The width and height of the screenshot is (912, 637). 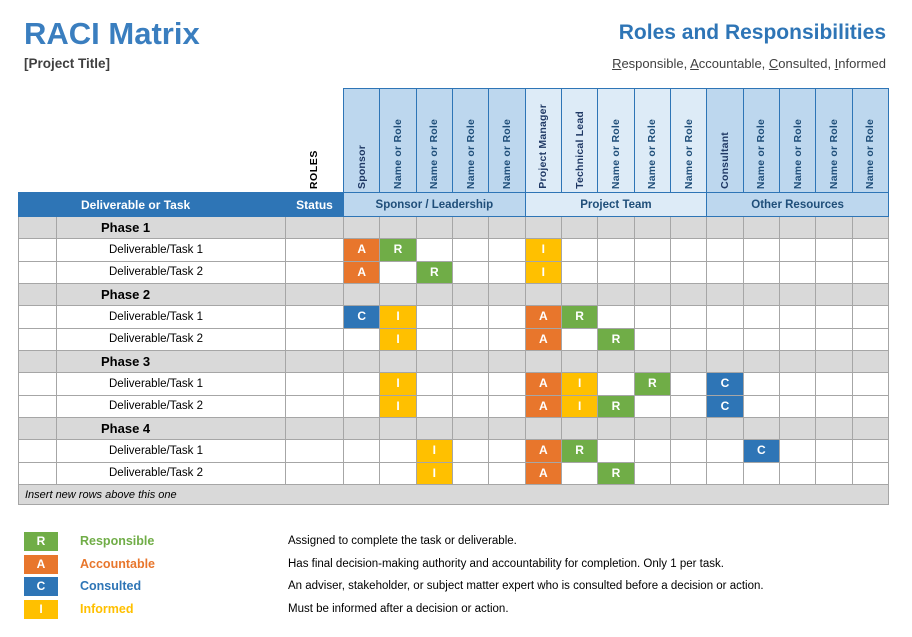 What do you see at coordinates (171, 428) in the screenshot?
I see `phase-label: Phase 4` at bounding box center [171, 428].